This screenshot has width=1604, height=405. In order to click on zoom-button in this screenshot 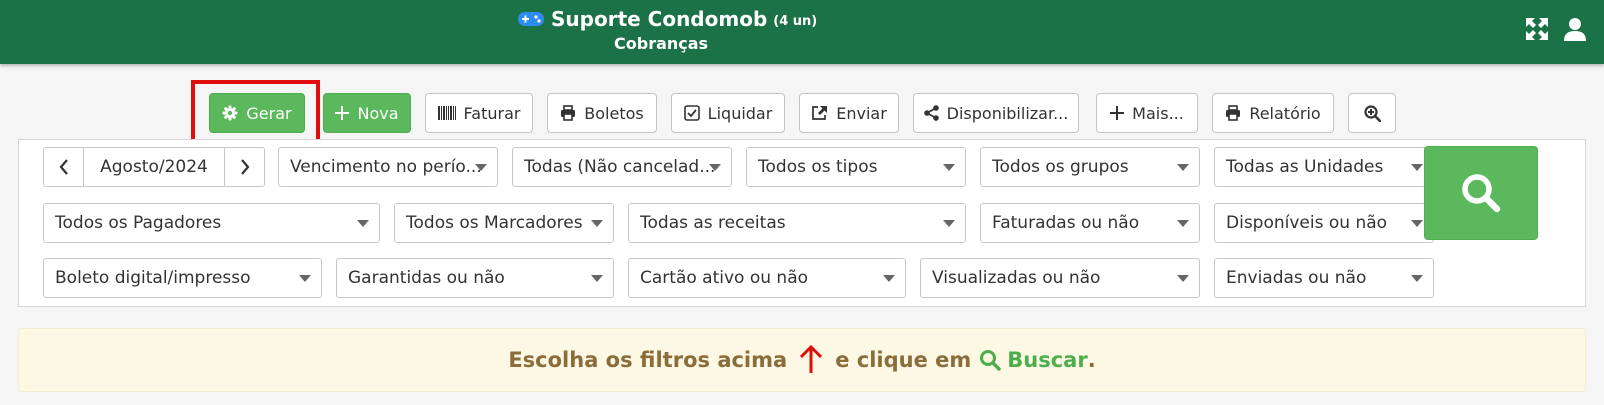, I will do `click(1372, 113)`.